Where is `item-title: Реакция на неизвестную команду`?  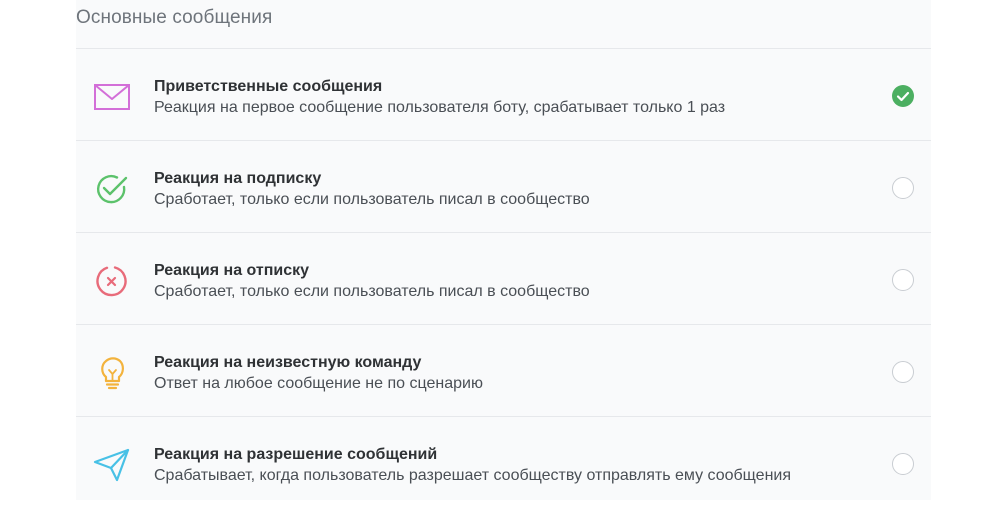 item-title: Реакция на неизвестную команду is located at coordinates (288, 362).